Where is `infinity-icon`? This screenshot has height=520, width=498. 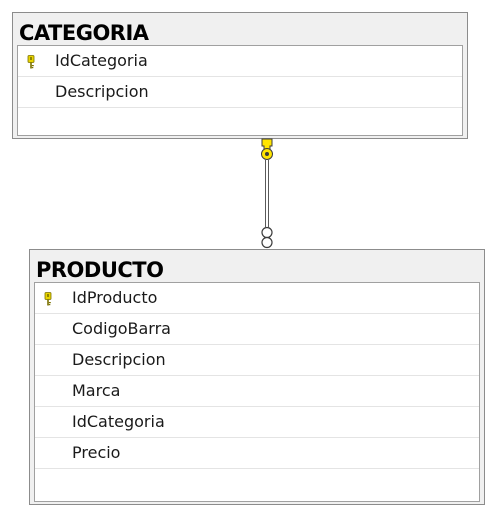
infinity-icon is located at coordinates (267, 237).